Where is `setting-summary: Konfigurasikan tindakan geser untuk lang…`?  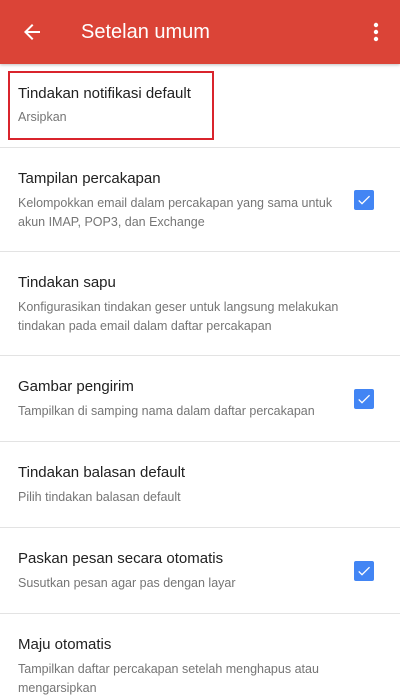
setting-summary: Konfigurasikan tindakan geser untuk lang… is located at coordinates (178, 316).